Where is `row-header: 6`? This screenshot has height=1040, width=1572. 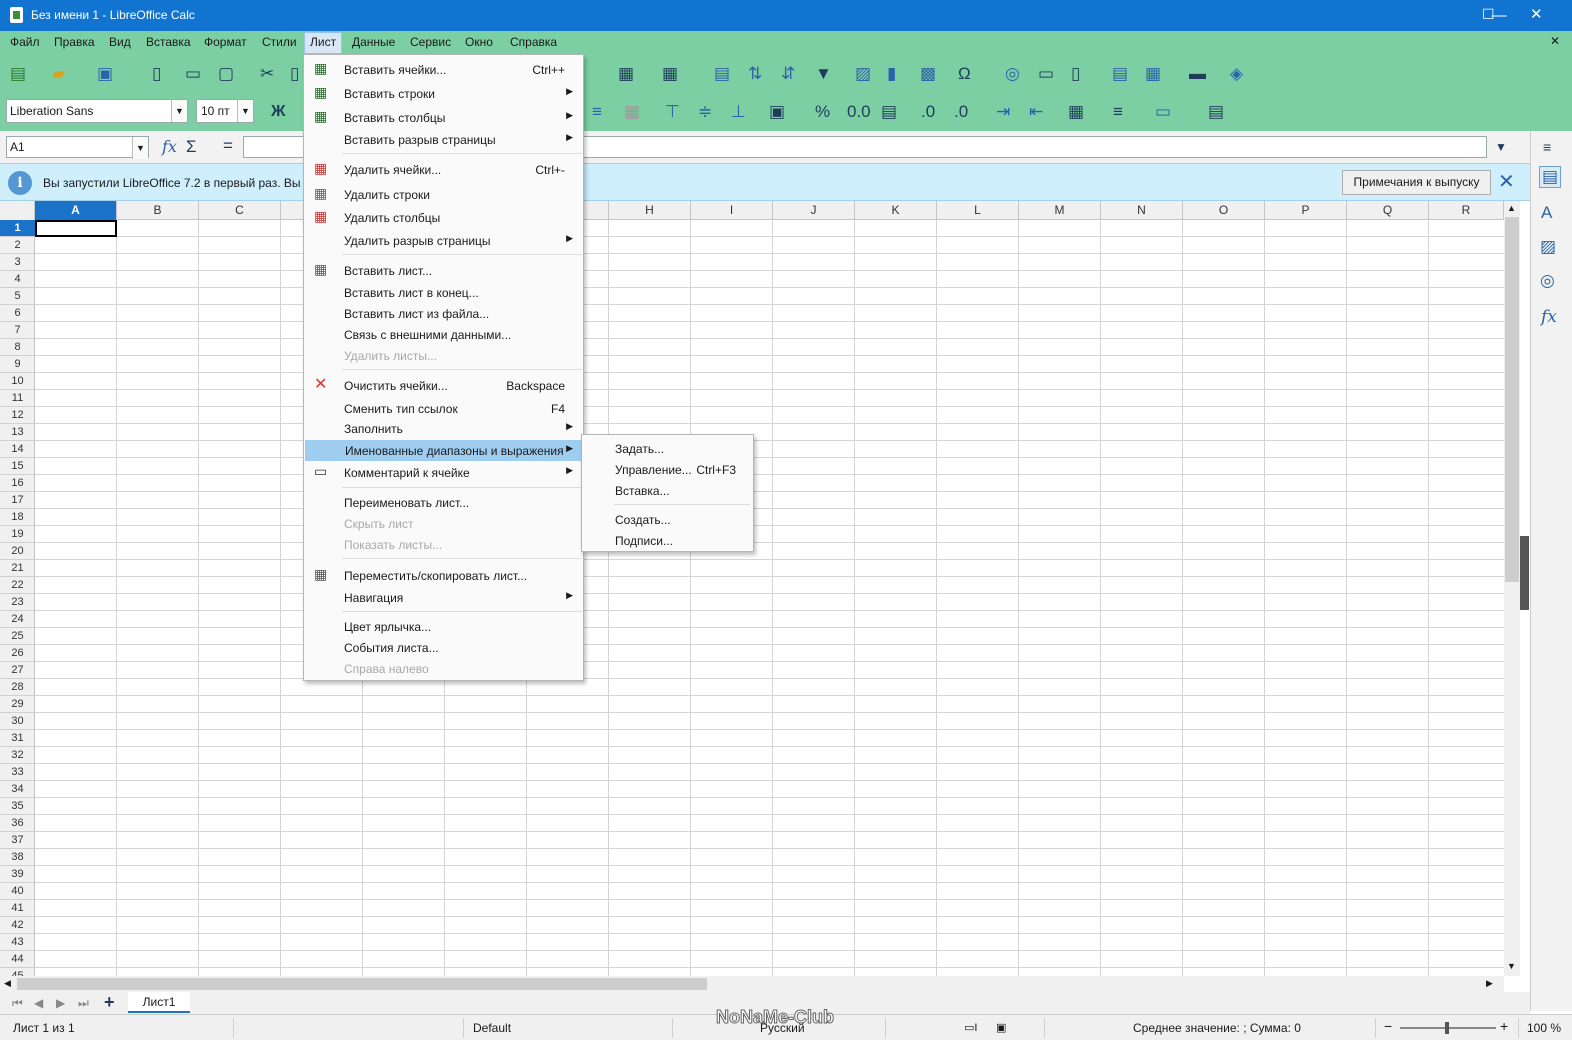
row-header: 6 is located at coordinates (17, 313).